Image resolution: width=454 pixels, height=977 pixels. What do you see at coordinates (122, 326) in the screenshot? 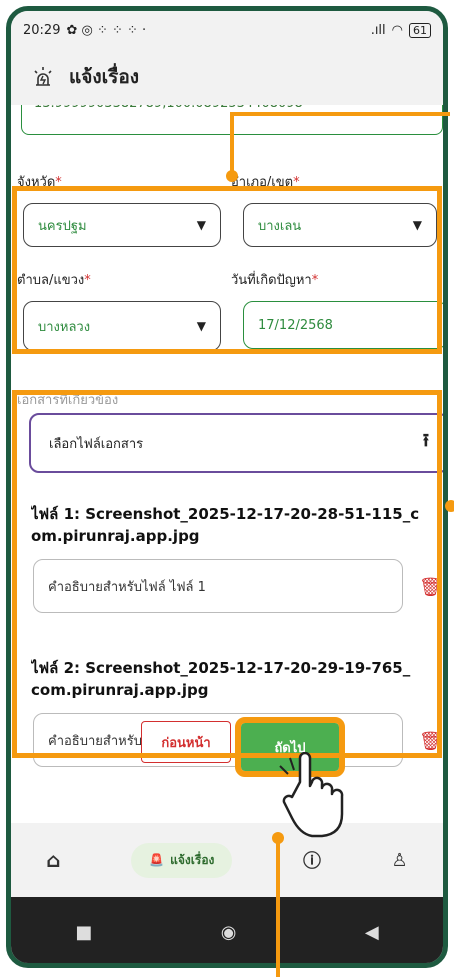
I see `subdistrict-select: บางหลวง ▼` at bounding box center [122, 326].